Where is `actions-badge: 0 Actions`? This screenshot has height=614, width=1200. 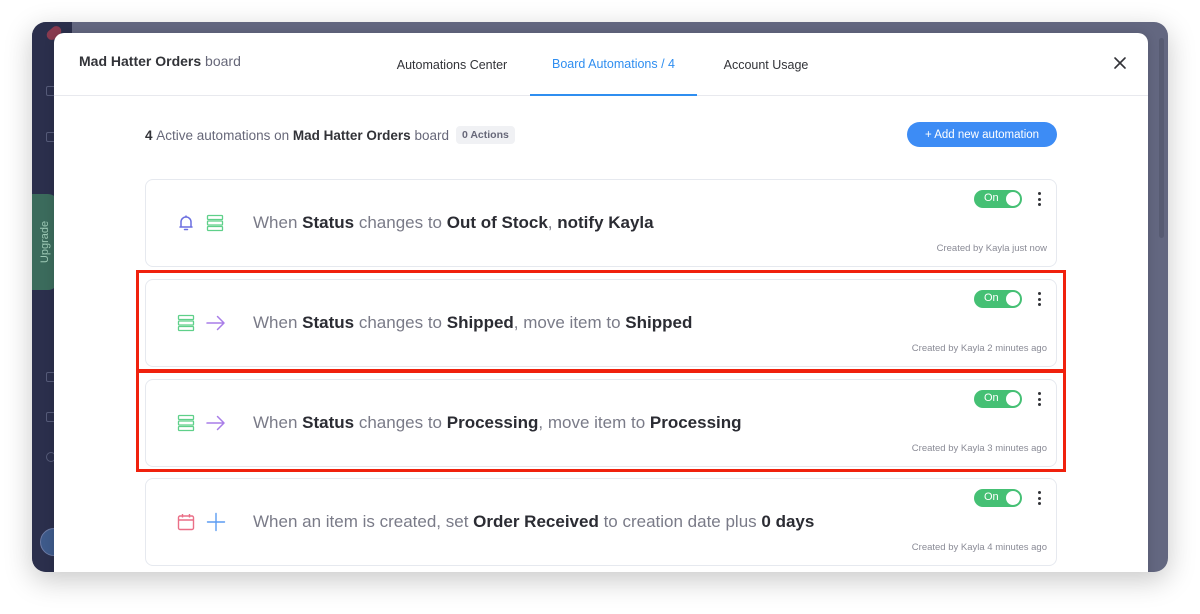 actions-badge: 0 Actions is located at coordinates (485, 135).